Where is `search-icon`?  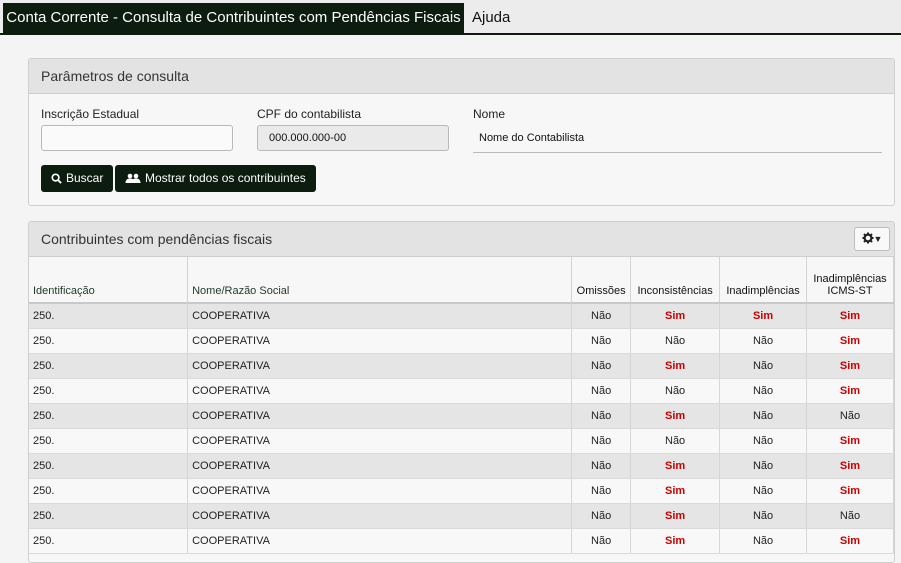
search-icon is located at coordinates (56, 178).